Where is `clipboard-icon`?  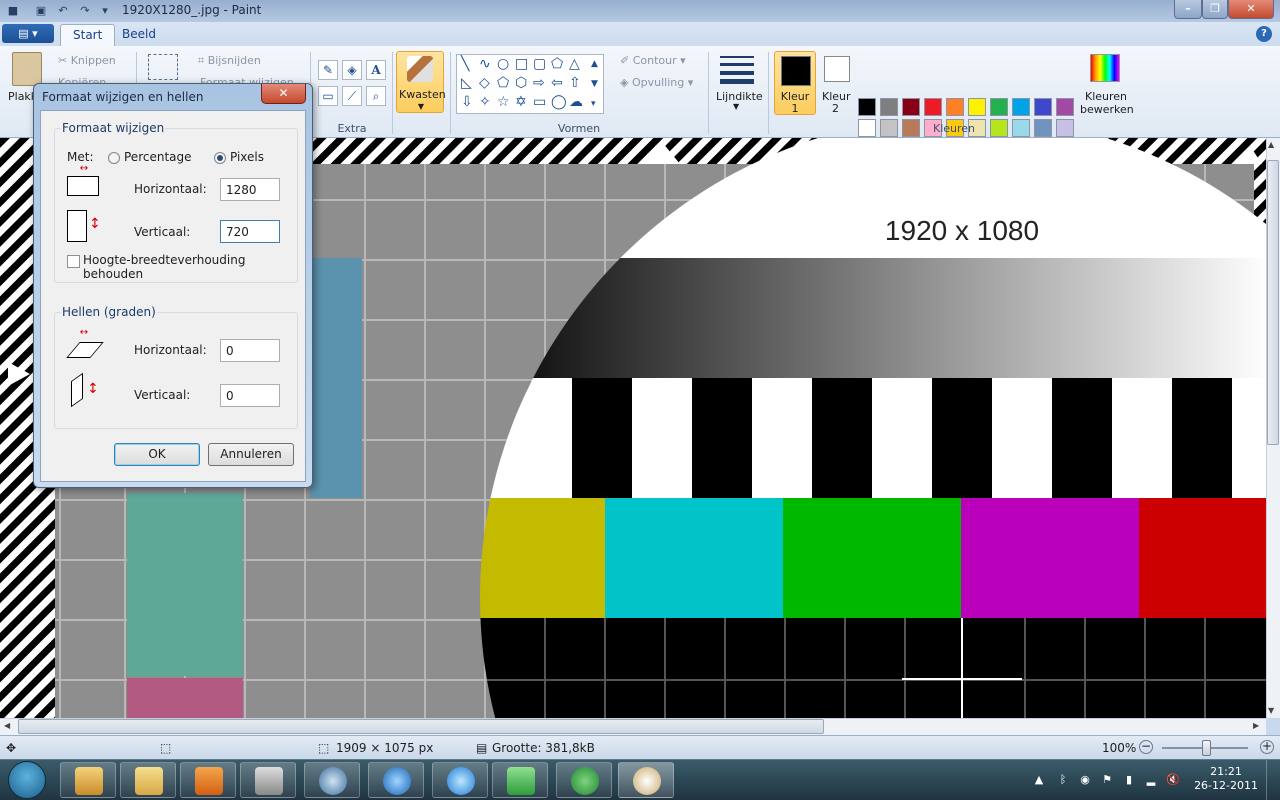 clipboard-icon is located at coordinates (27, 69).